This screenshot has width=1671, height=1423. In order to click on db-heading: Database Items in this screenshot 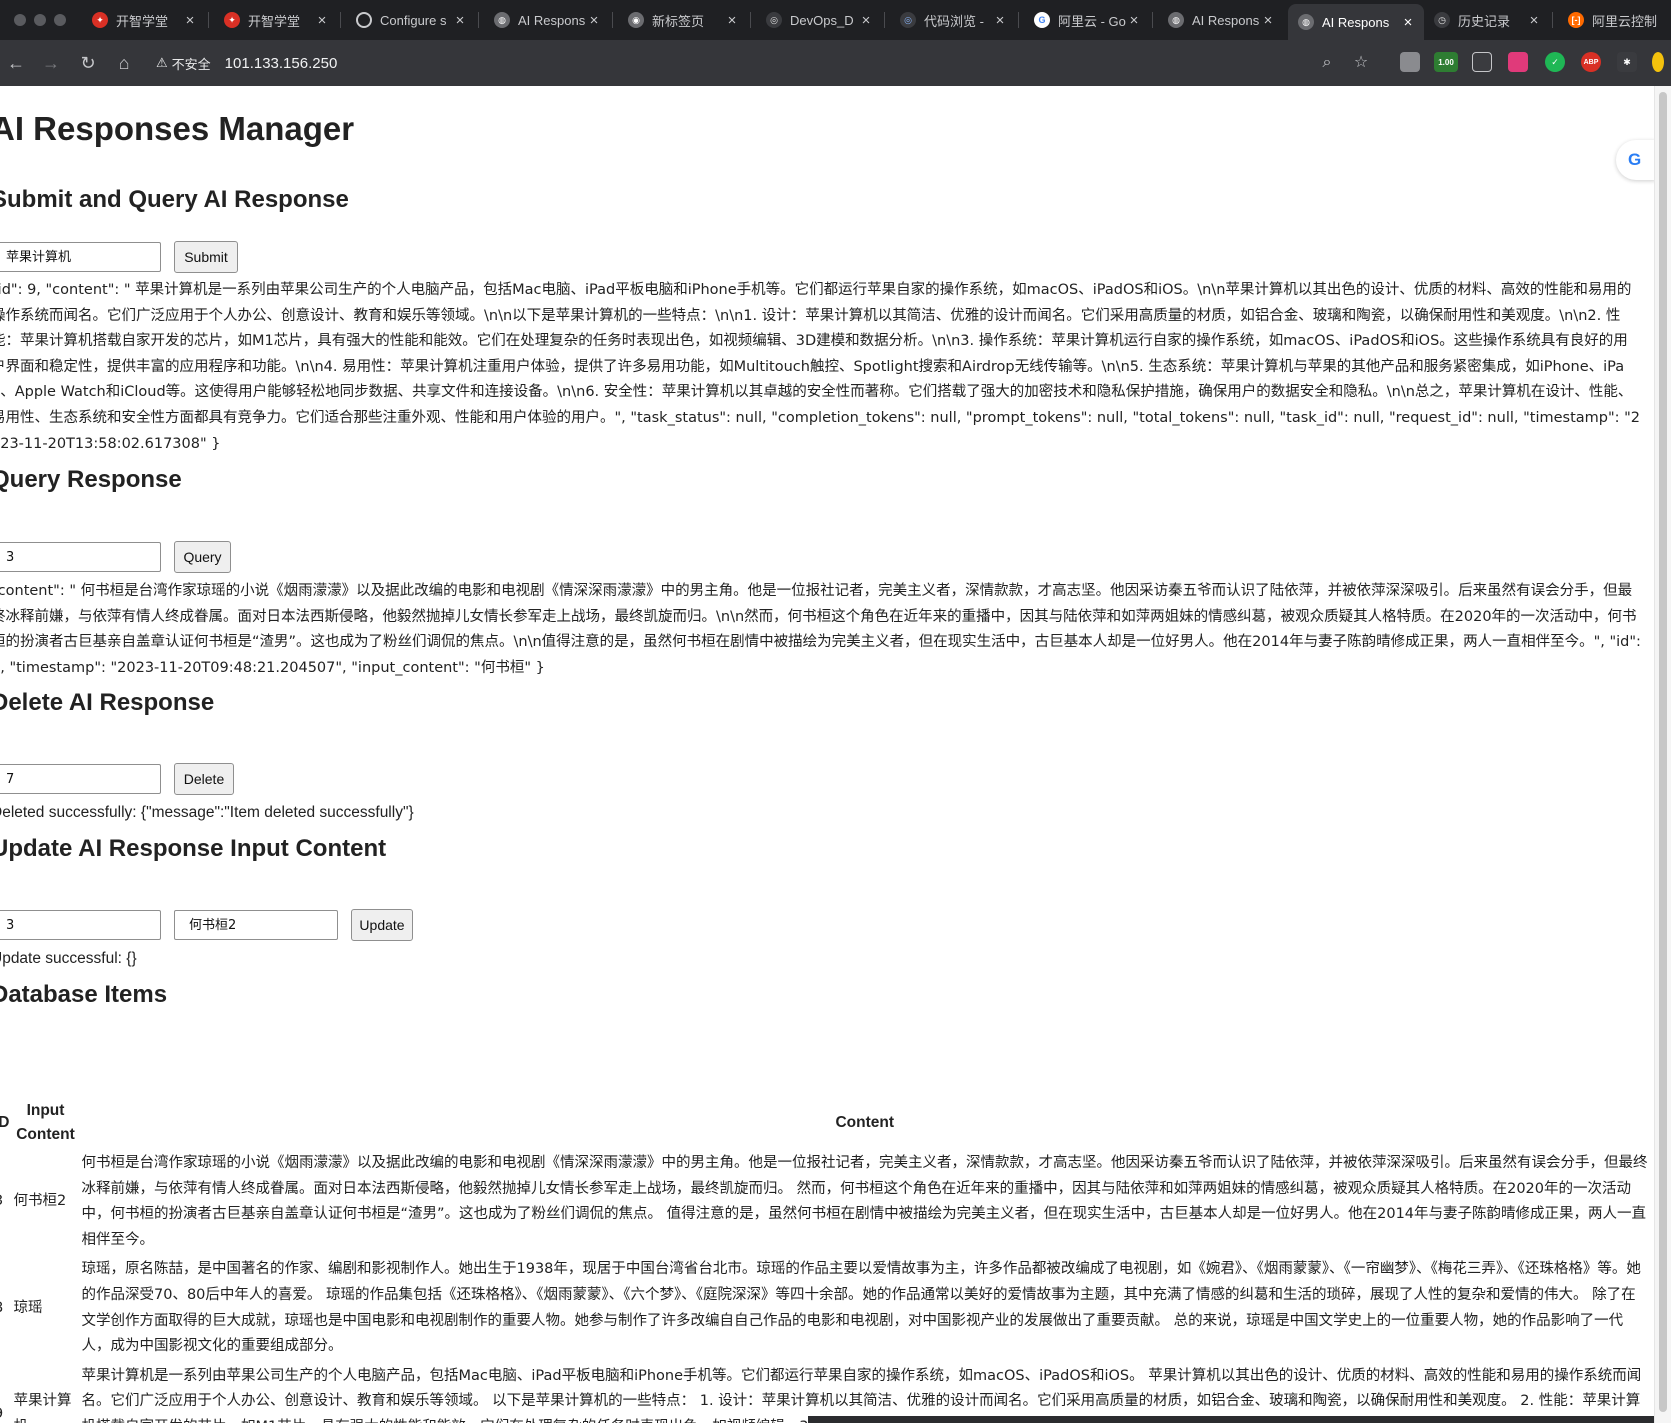, I will do `click(84, 994)`.